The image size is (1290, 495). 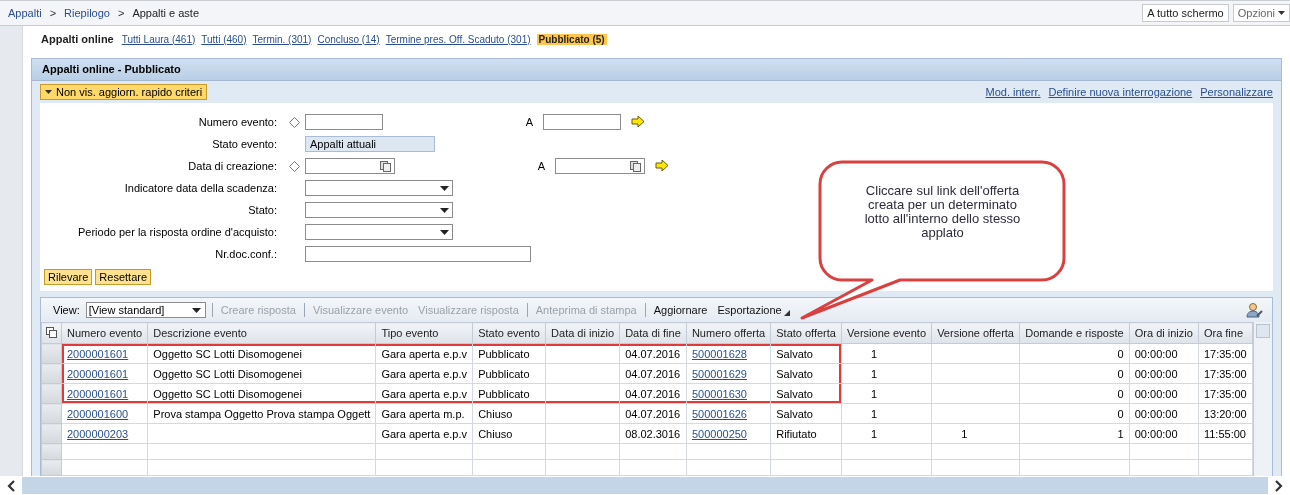 What do you see at coordinates (348, 39) in the screenshot?
I see `filter-tab: Concluso (14)` at bounding box center [348, 39].